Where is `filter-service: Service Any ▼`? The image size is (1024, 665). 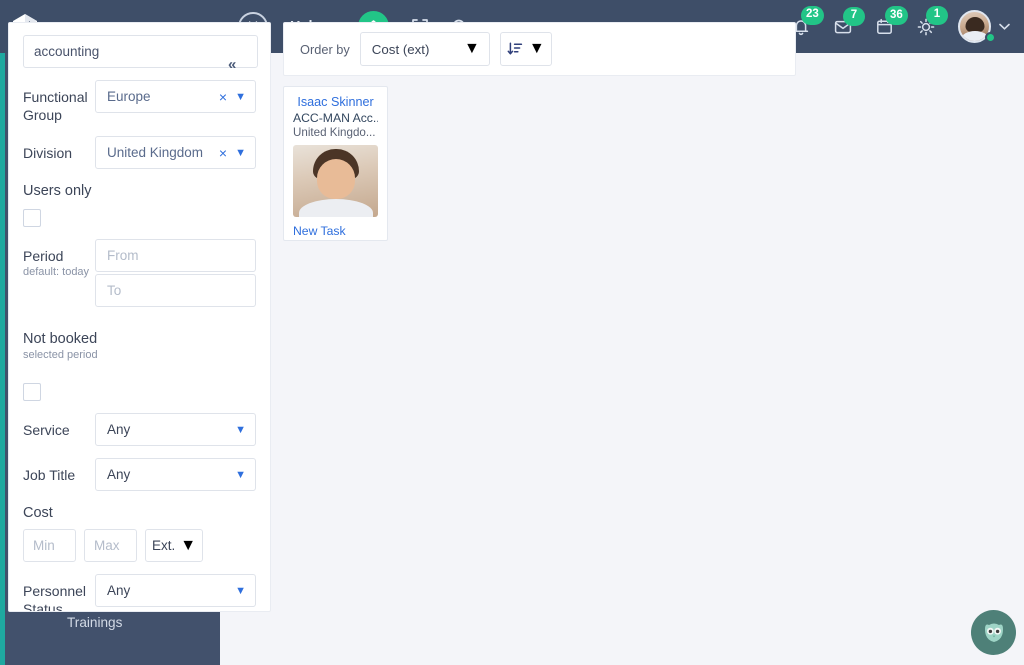
filter-service: Service Any ▼ is located at coordinates (139, 429).